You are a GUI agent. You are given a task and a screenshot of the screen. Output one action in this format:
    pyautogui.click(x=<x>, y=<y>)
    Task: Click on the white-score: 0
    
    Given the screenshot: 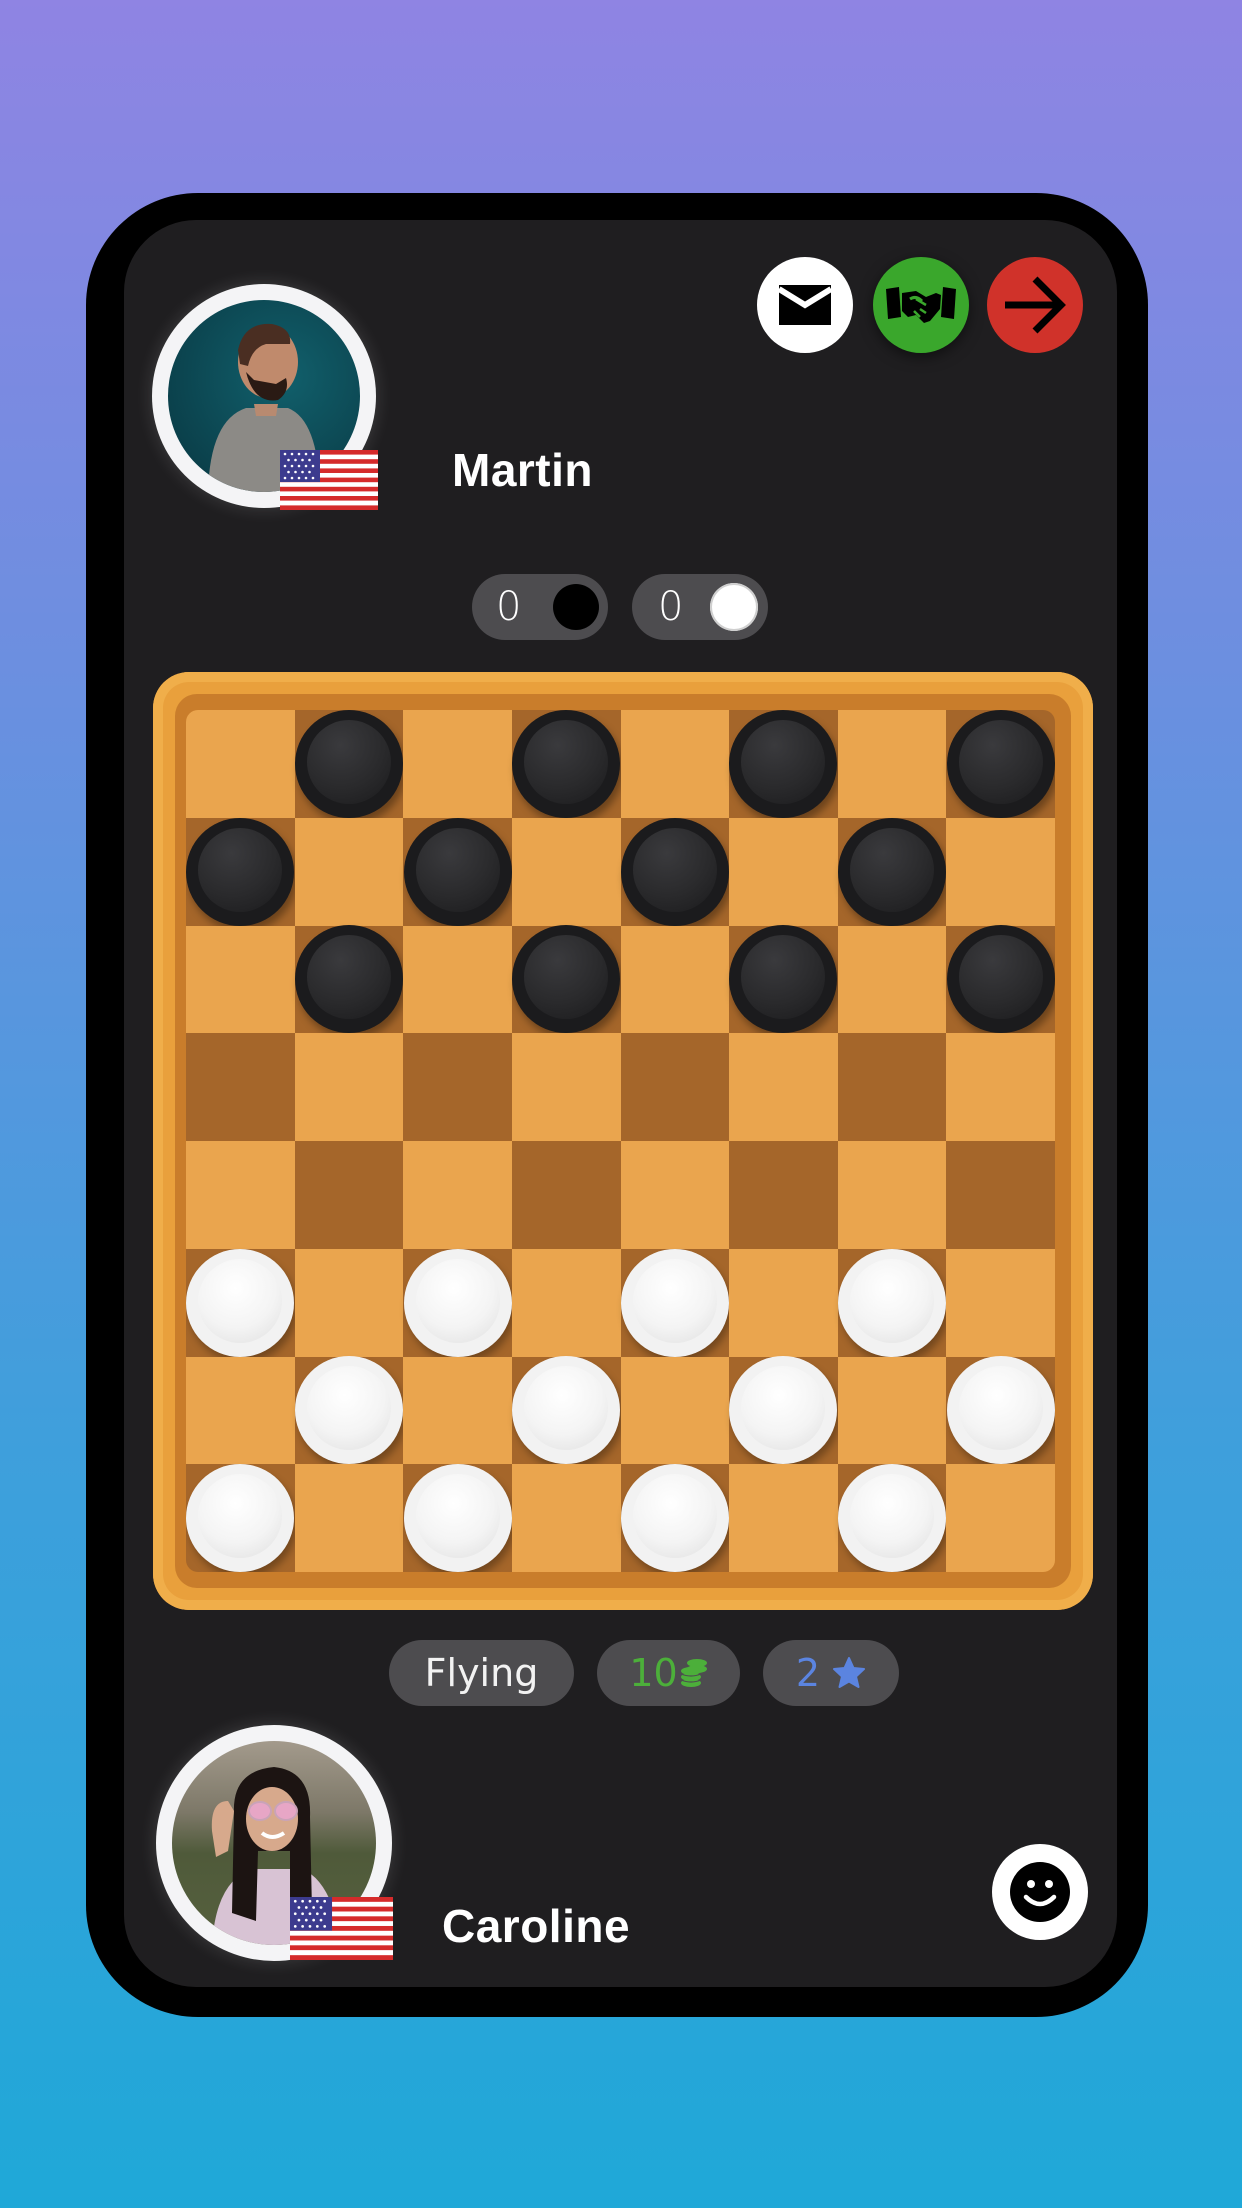 What is the action you would take?
    pyautogui.click(x=671, y=607)
    